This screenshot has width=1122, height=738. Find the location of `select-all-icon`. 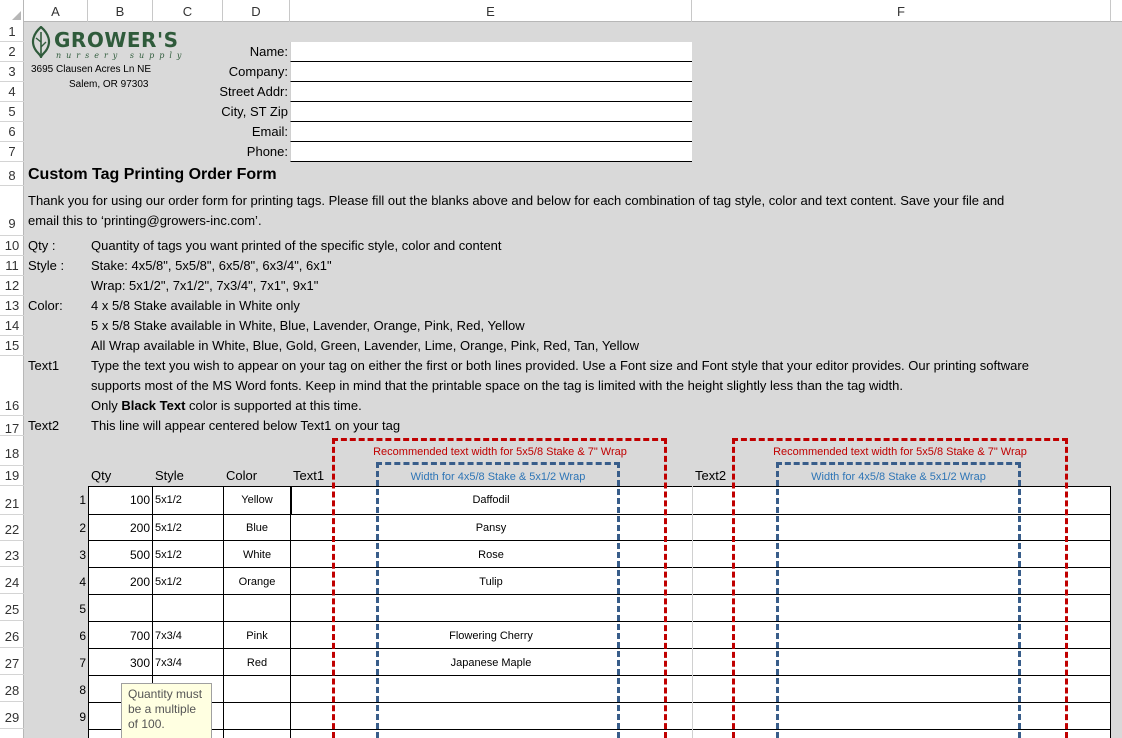

select-all-icon is located at coordinates (16, 15).